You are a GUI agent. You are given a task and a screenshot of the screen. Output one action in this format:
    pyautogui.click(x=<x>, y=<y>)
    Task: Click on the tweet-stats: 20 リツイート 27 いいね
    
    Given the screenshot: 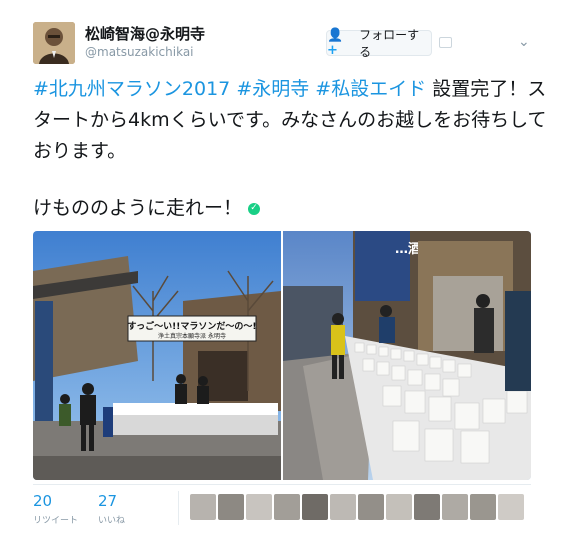 What is the action you would take?
    pyautogui.click(x=79, y=509)
    